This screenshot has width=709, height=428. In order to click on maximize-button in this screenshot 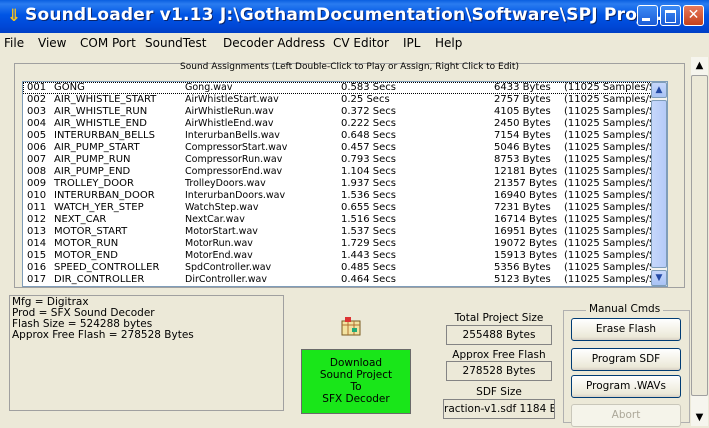, I will do `click(670, 15)`.